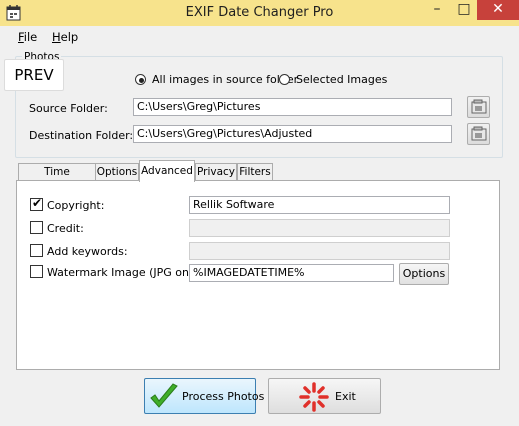  I want to click on keywords-label: Add keywords:, so click(87, 251).